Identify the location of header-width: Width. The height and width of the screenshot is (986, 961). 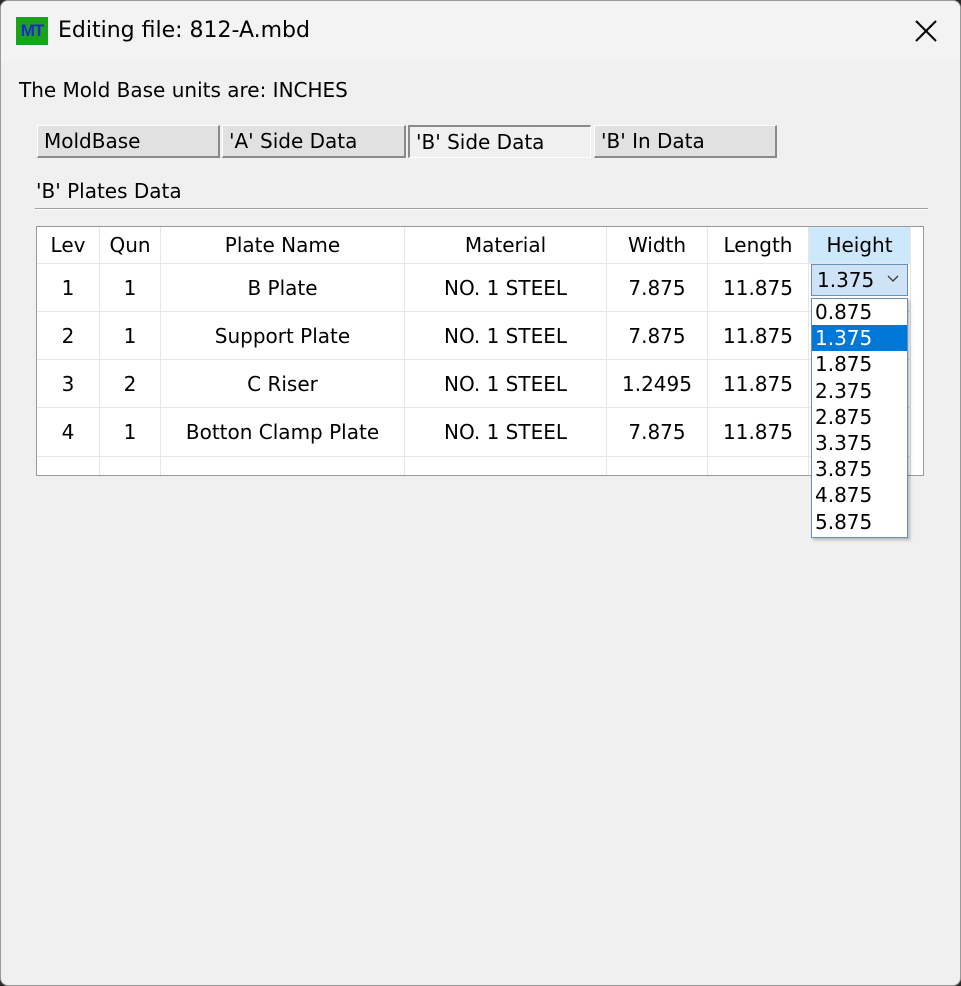
(657, 245).